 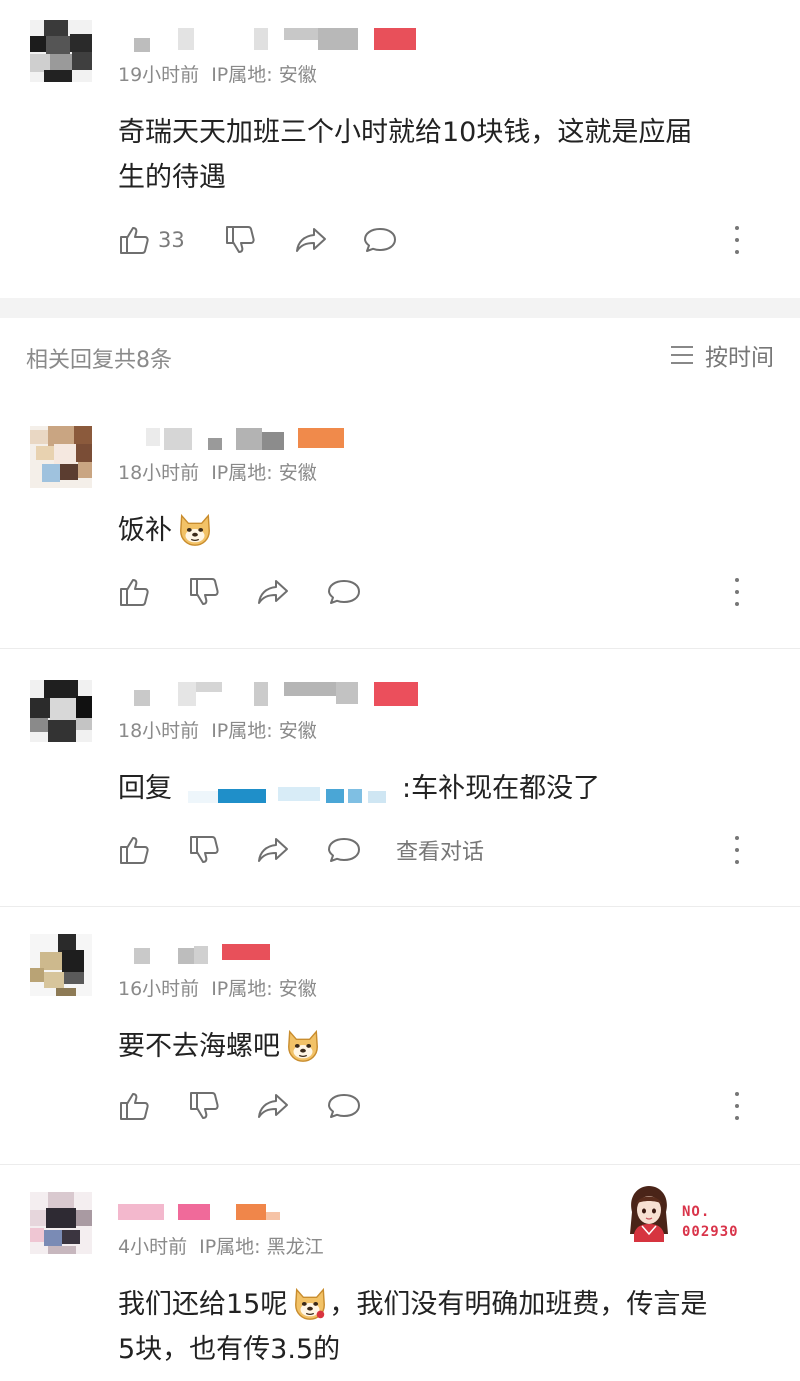 What do you see at coordinates (145, 788) in the screenshot?
I see `reply-prefix: 回复` at bounding box center [145, 788].